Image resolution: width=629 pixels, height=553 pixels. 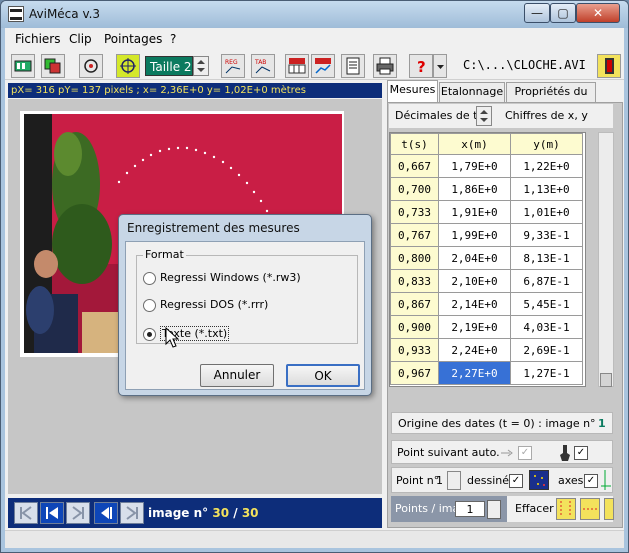 What do you see at coordinates (169, 66) in the screenshot?
I see `taille-select: Taille 2` at bounding box center [169, 66].